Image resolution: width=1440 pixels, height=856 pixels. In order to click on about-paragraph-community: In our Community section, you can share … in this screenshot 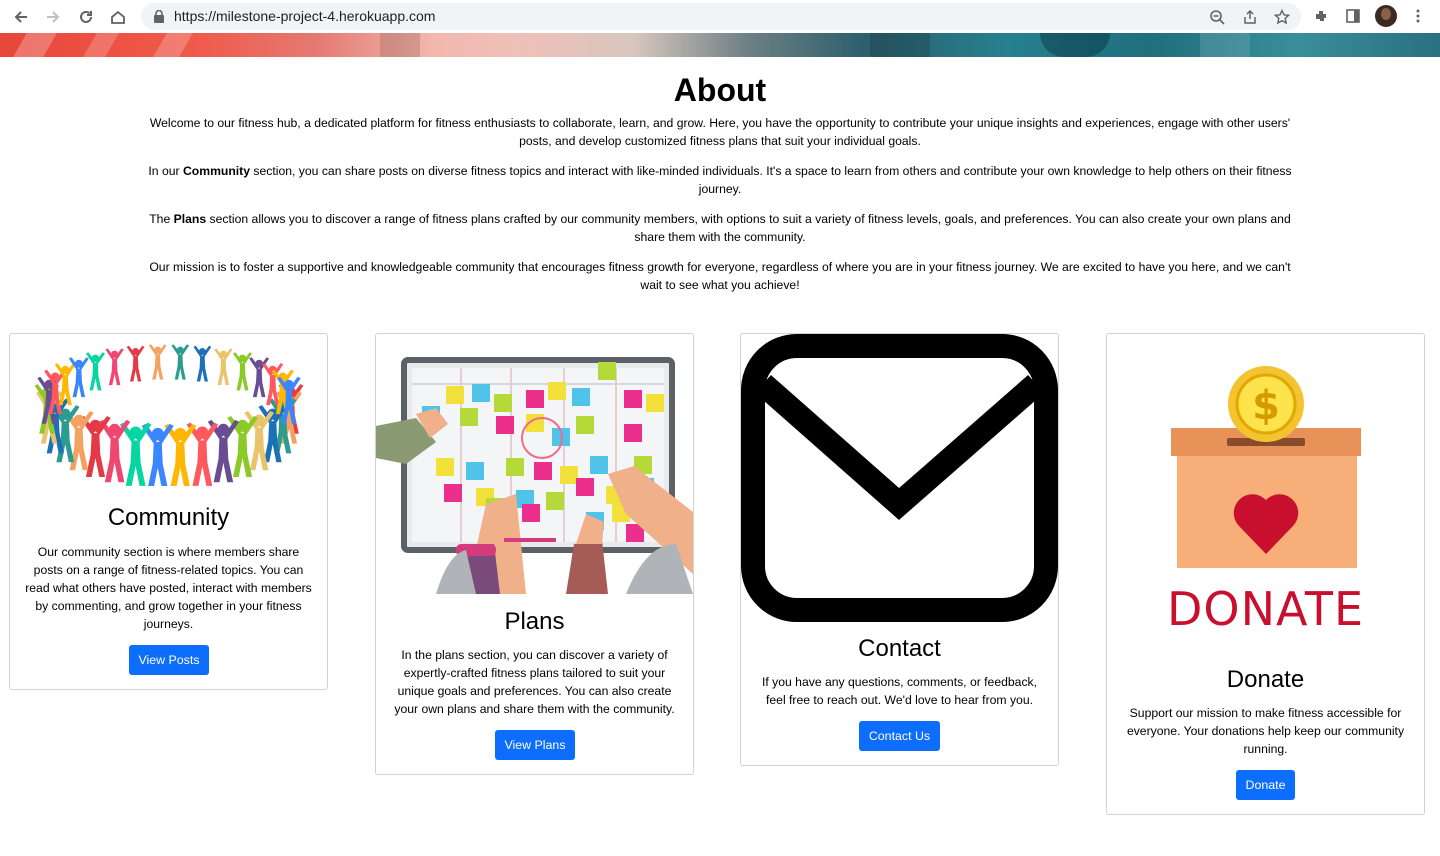, I will do `click(720, 180)`.